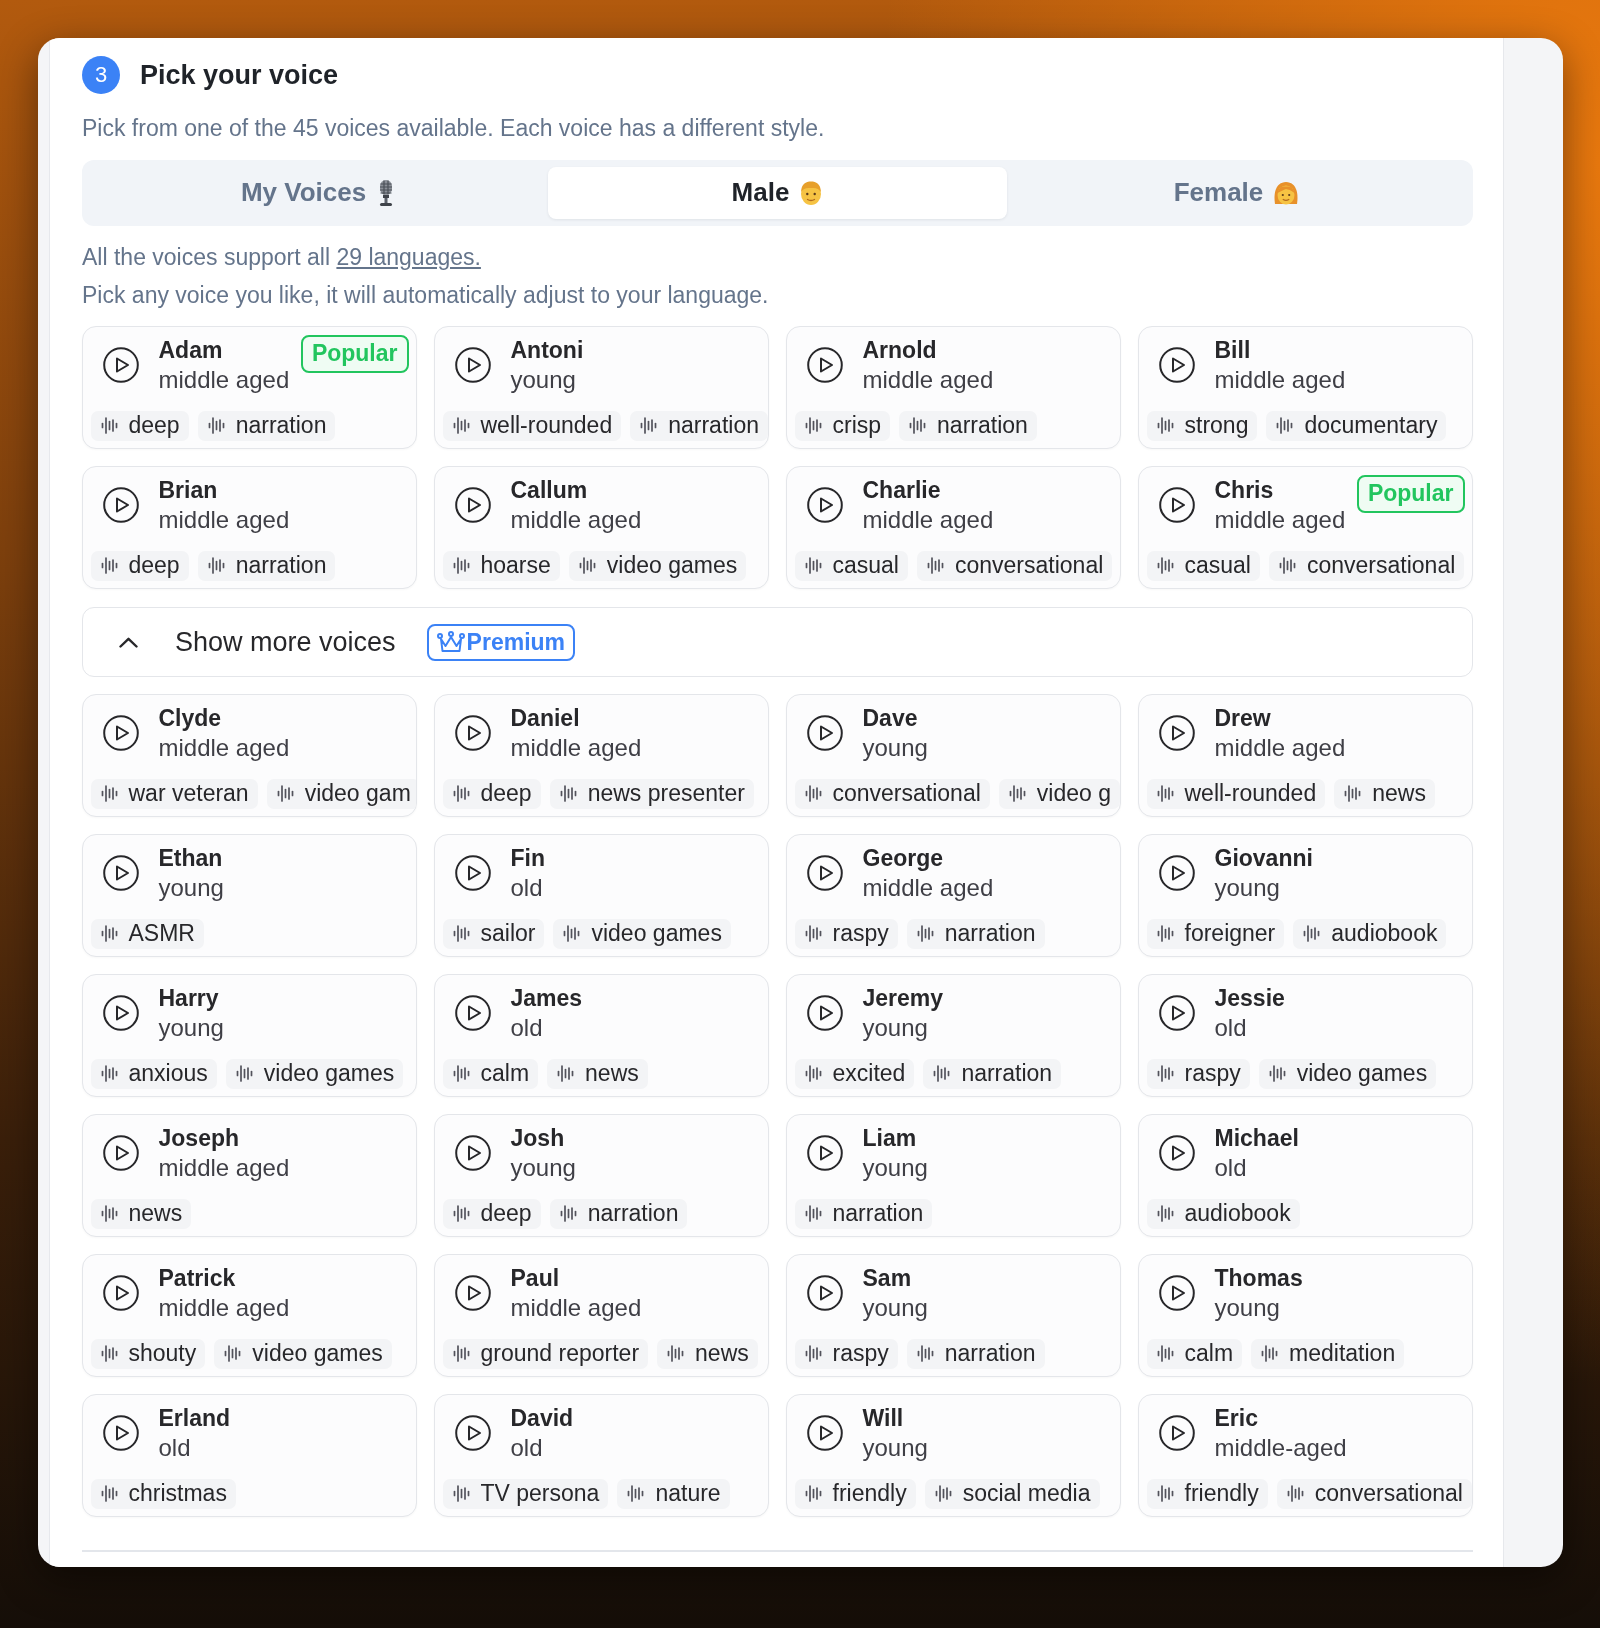 The height and width of the screenshot is (1628, 1600). What do you see at coordinates (249, 895) in the screenshot?
I see `voice-card: Ethan young ASMR` at bounding box center [249, 895].